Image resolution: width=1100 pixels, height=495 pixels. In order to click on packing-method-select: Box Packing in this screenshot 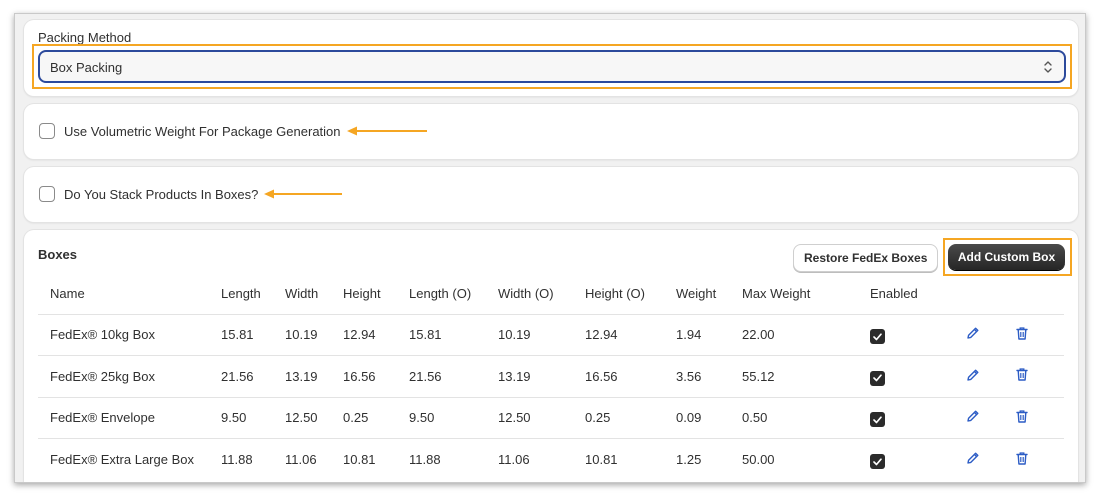, I will do `click(552, 66)`.